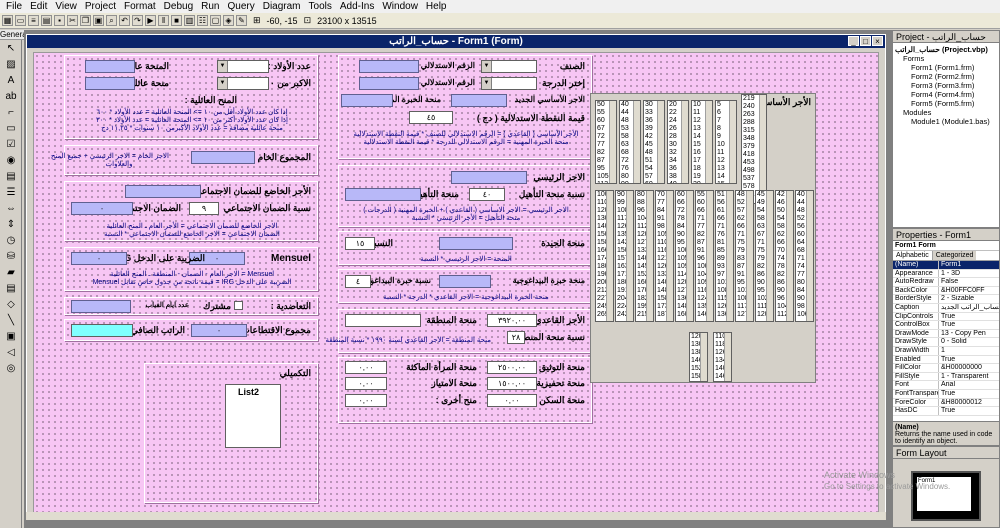 The image size is (1000, 528). Describe the element at coordinates (11, 289) in the screenshot. I see `file-list-icon: ▤` at that location.